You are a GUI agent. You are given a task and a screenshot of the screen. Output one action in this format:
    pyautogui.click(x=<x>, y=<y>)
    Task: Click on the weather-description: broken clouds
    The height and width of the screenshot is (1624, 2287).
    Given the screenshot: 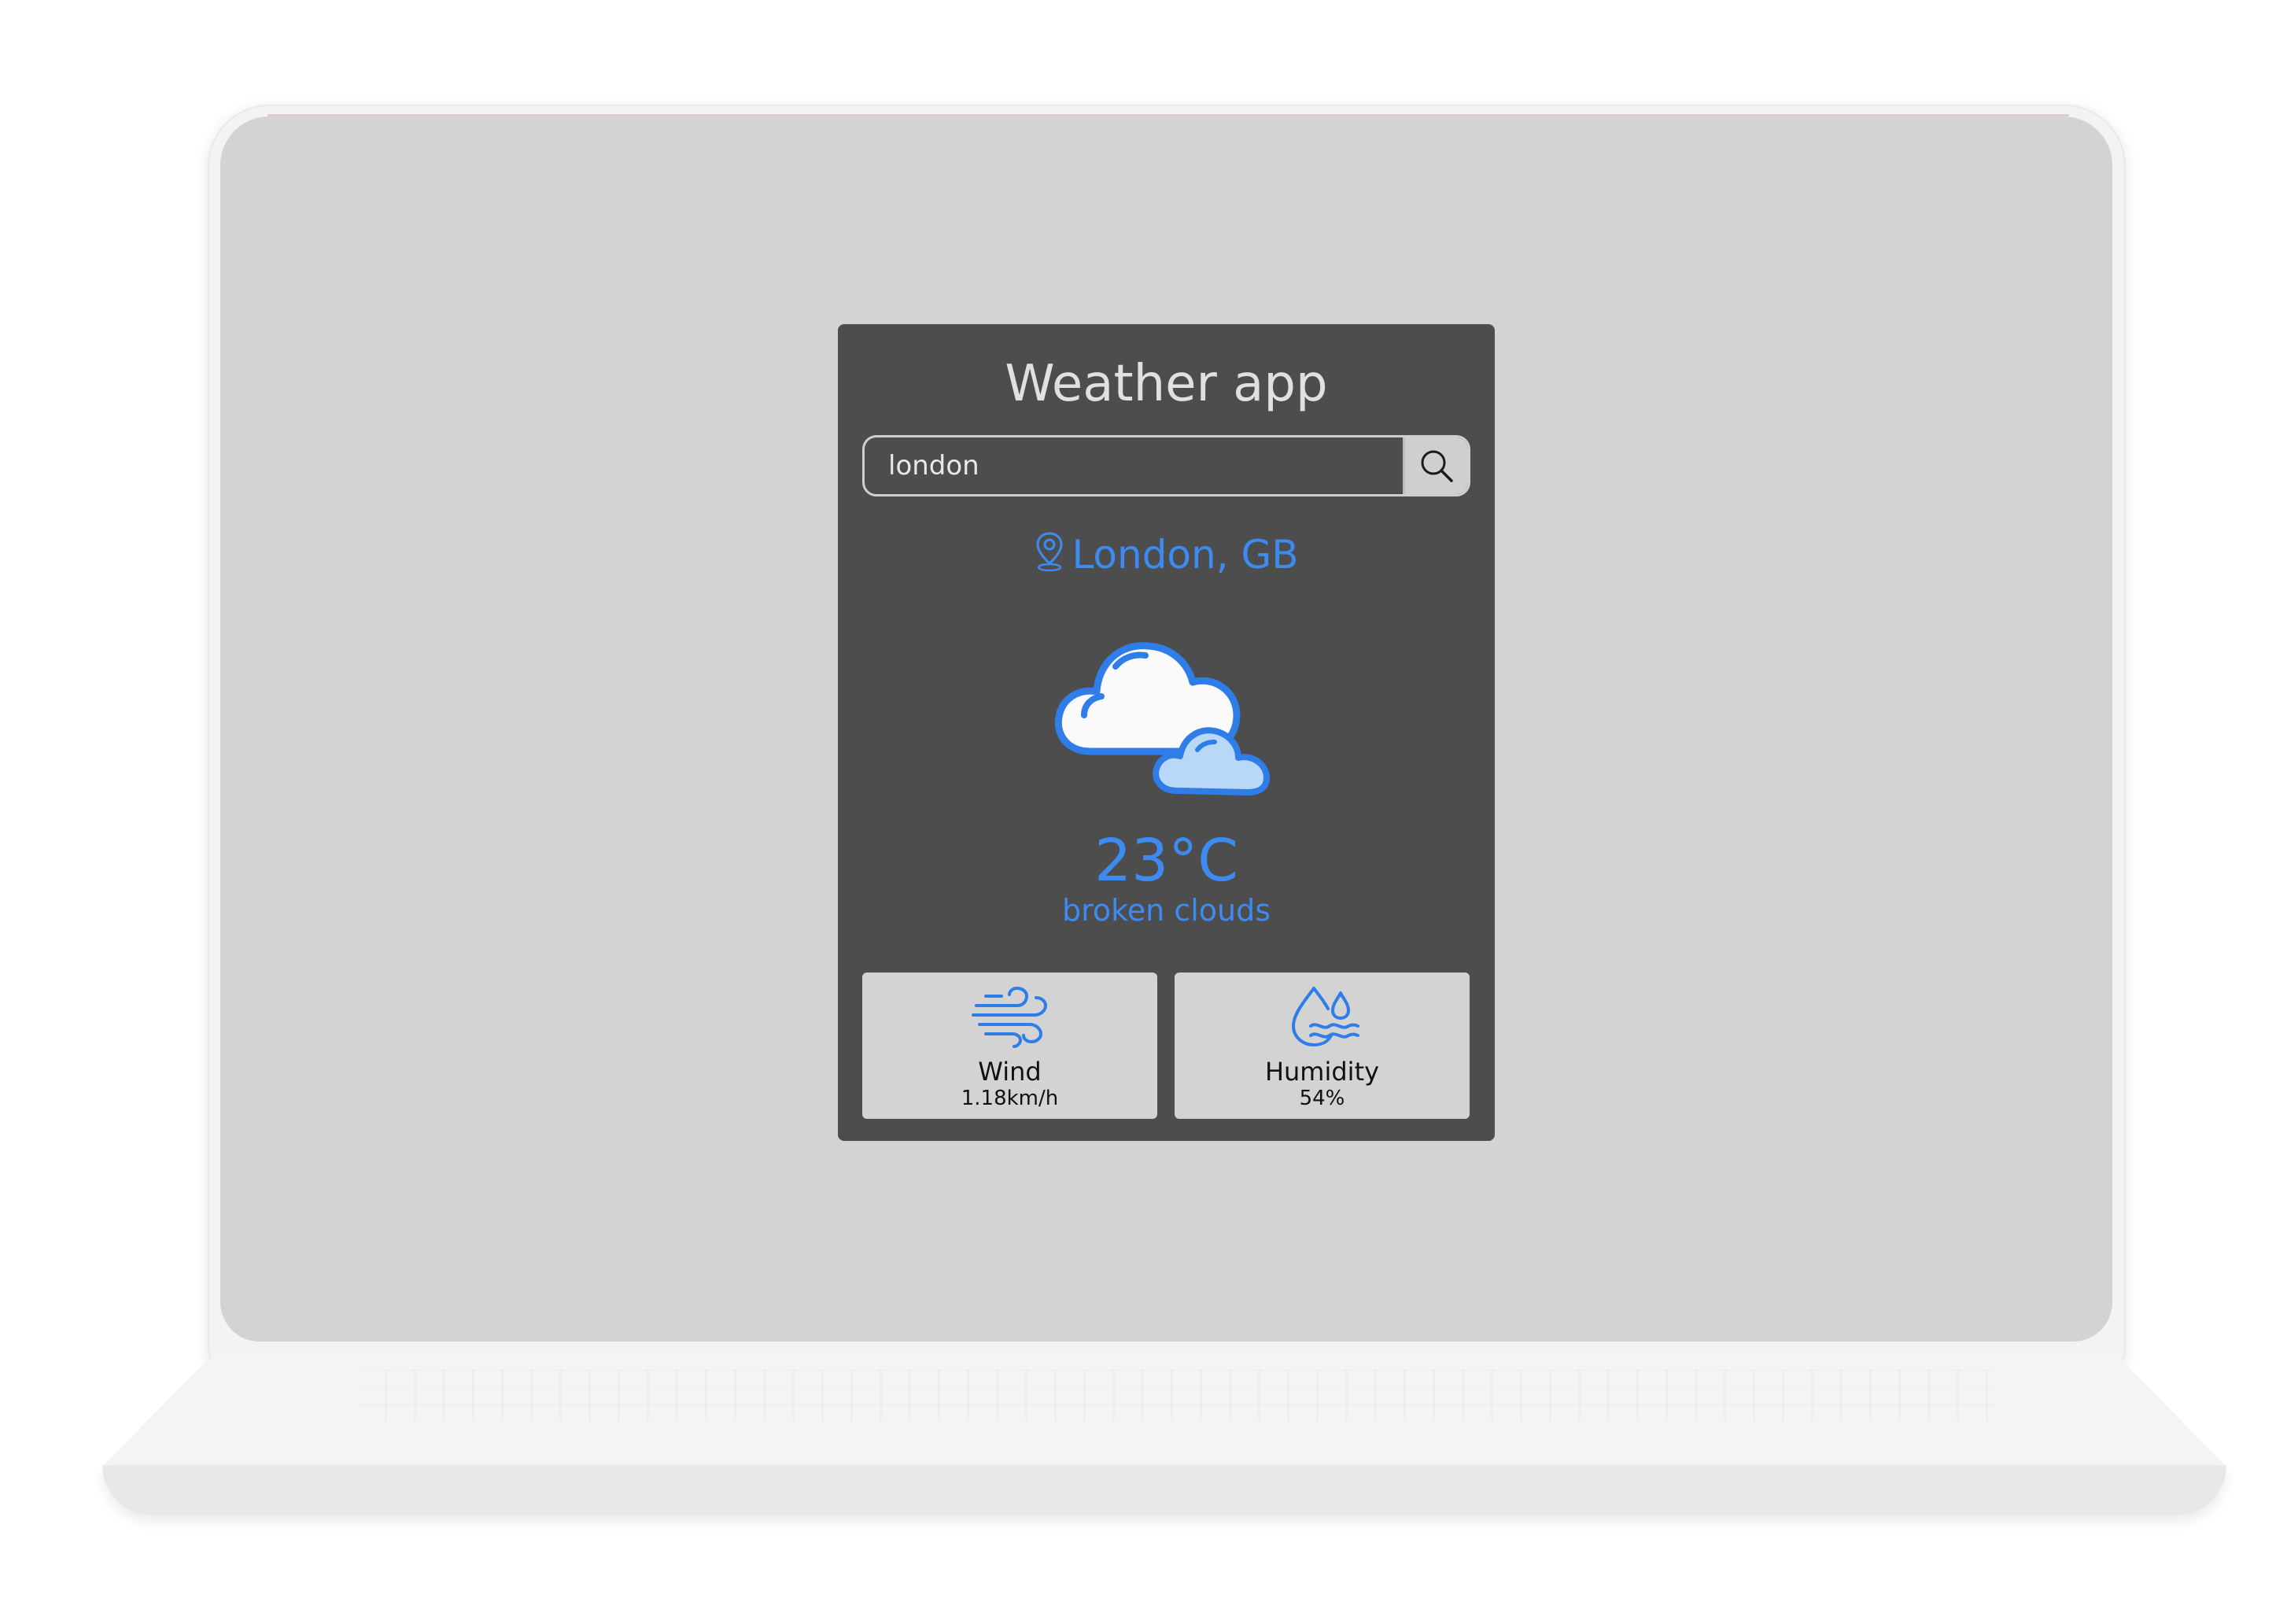 What is the action you would take?
    pyautogui.click(x=1166, y=910)
    